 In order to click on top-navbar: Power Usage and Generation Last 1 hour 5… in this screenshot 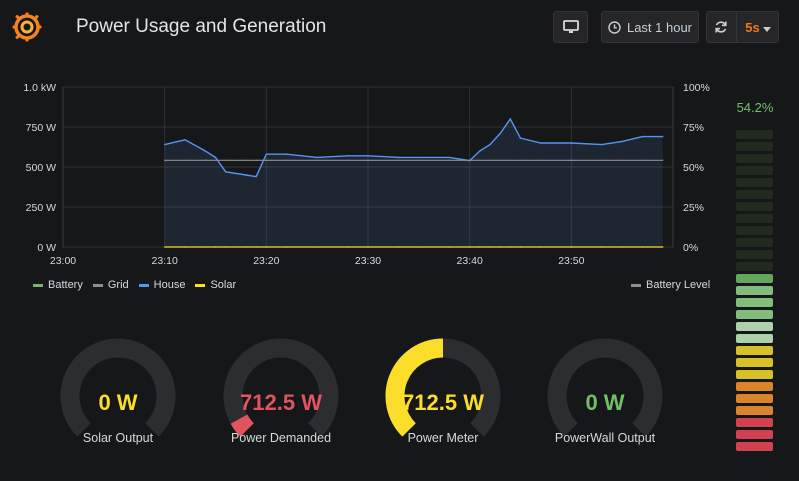, I will do `click(399, 28)`.